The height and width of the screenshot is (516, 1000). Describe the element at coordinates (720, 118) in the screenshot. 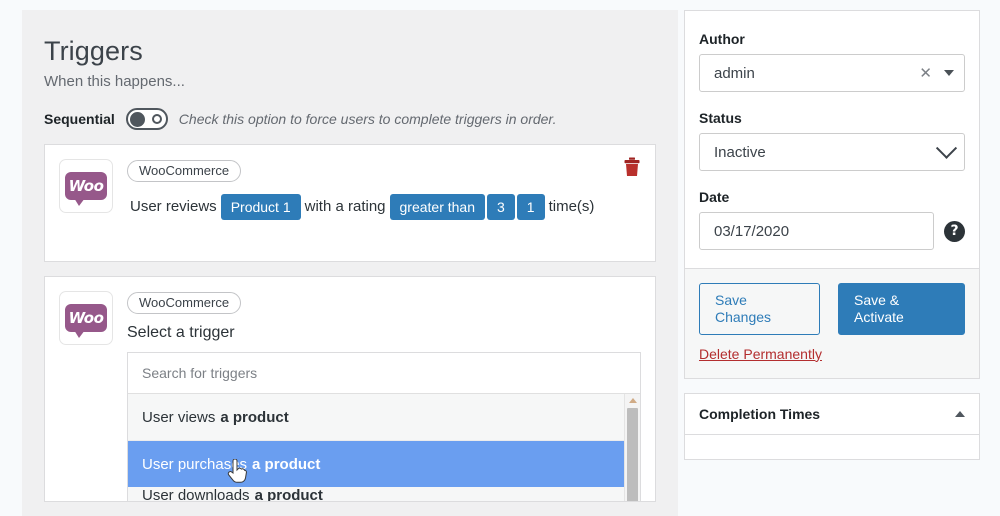

I see `status-label: Status` at that location.